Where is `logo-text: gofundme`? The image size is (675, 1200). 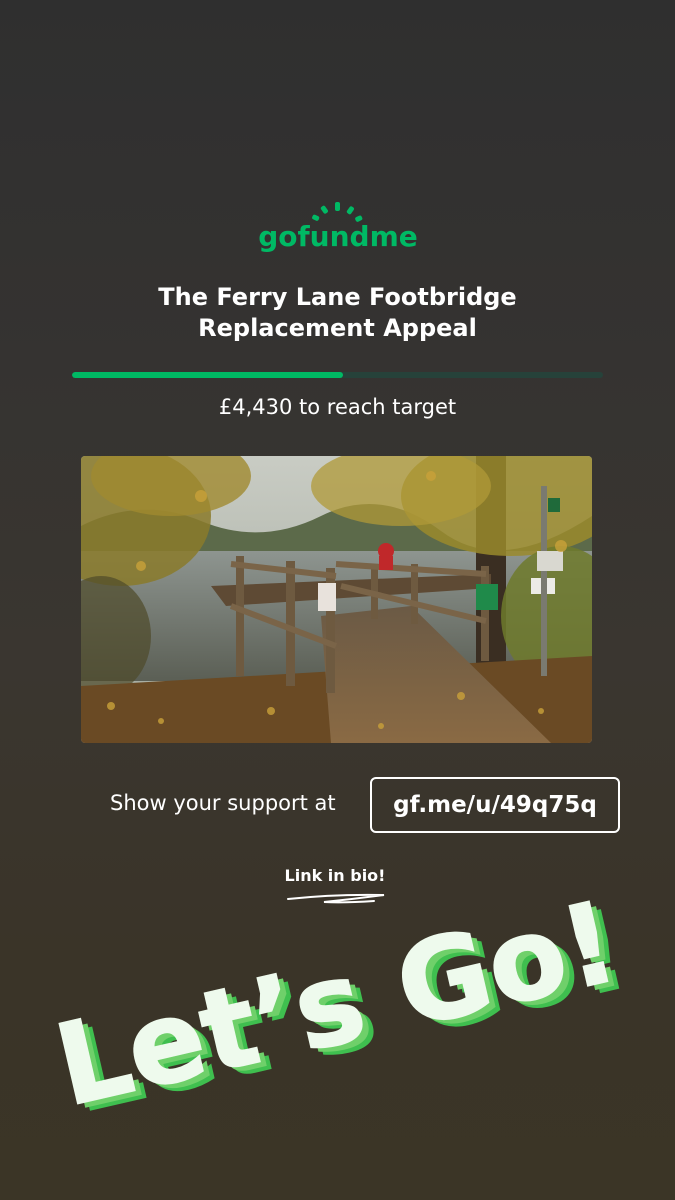 logo-text: gofundme is located at coordinates (338, 236).